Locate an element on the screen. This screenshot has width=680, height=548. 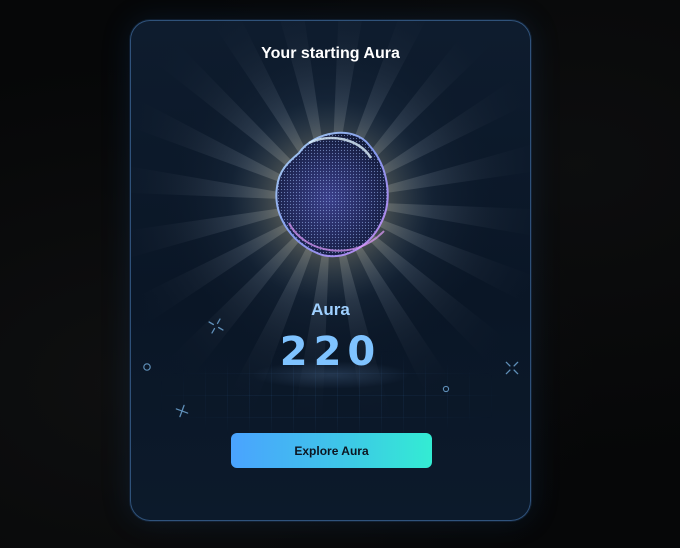
aura-value: 220 is located at coordinates (330, 352).